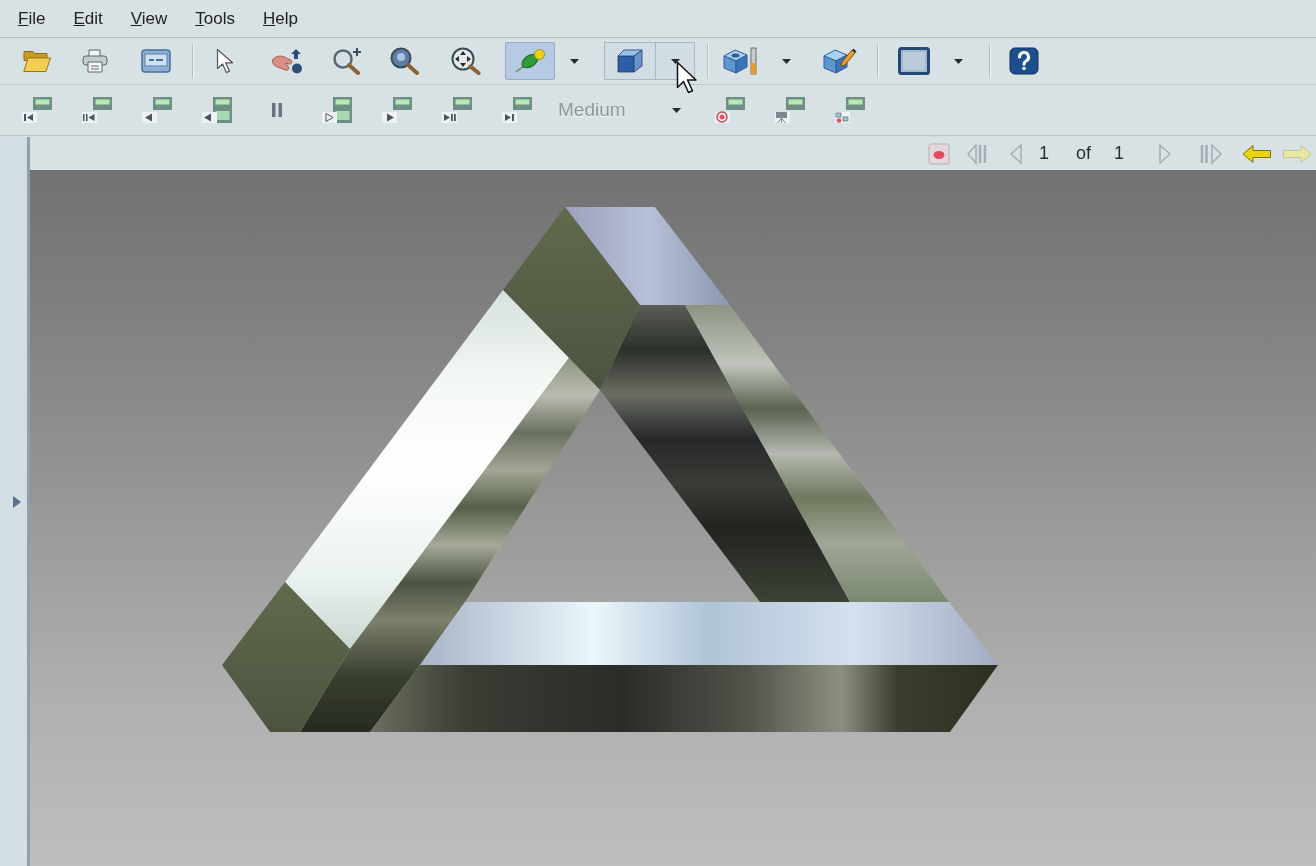 This screenshot has width=1316, height=866. Describe the element at coordinates (730, 110) in the screenshot. I see `screen-record-icon` at that location.